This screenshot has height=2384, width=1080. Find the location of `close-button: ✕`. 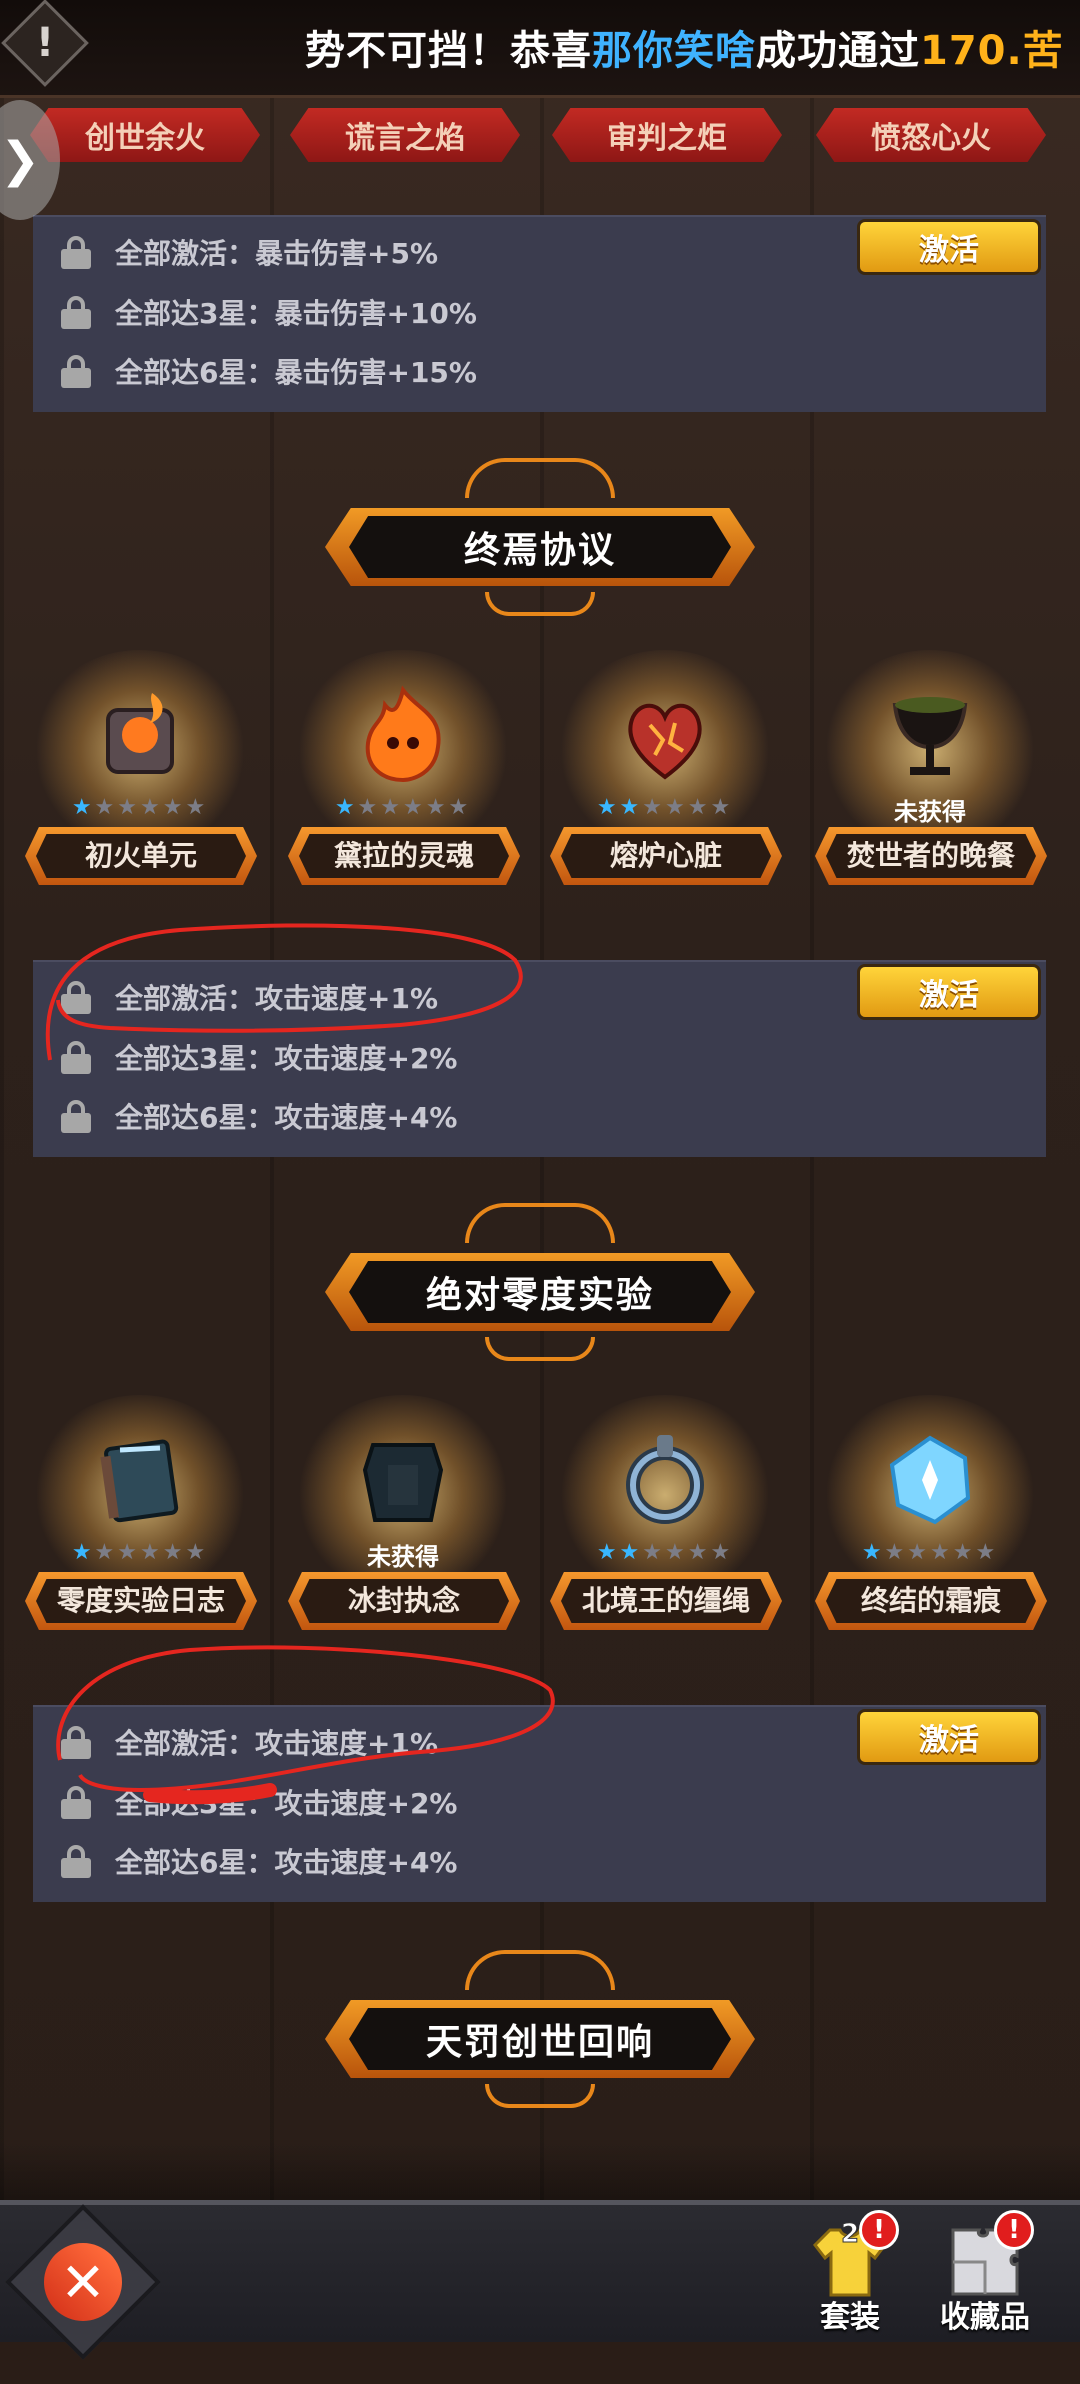

close-button: ✕ is located at coordinates (83, 2282).